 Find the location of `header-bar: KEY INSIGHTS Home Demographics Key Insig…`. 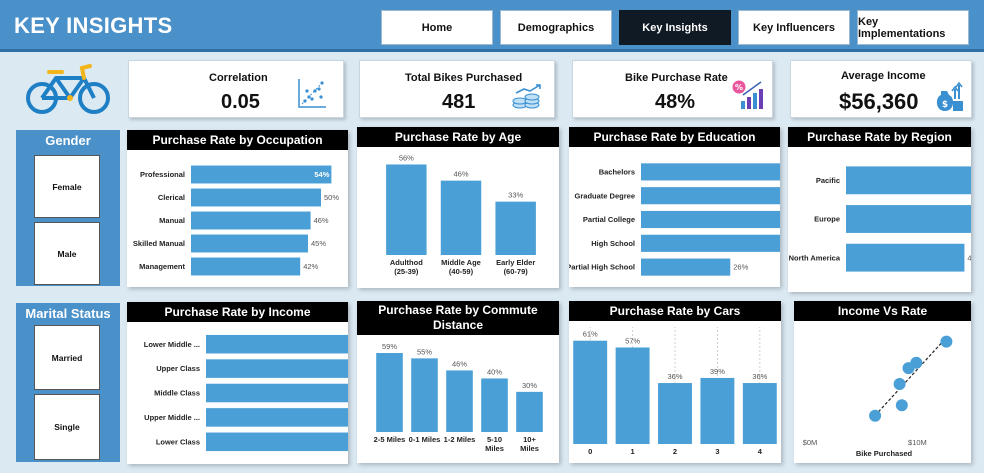

header-bar: KEY INSIGHTS Home Demographics Key Insig… is located at coordinates (492, 26).